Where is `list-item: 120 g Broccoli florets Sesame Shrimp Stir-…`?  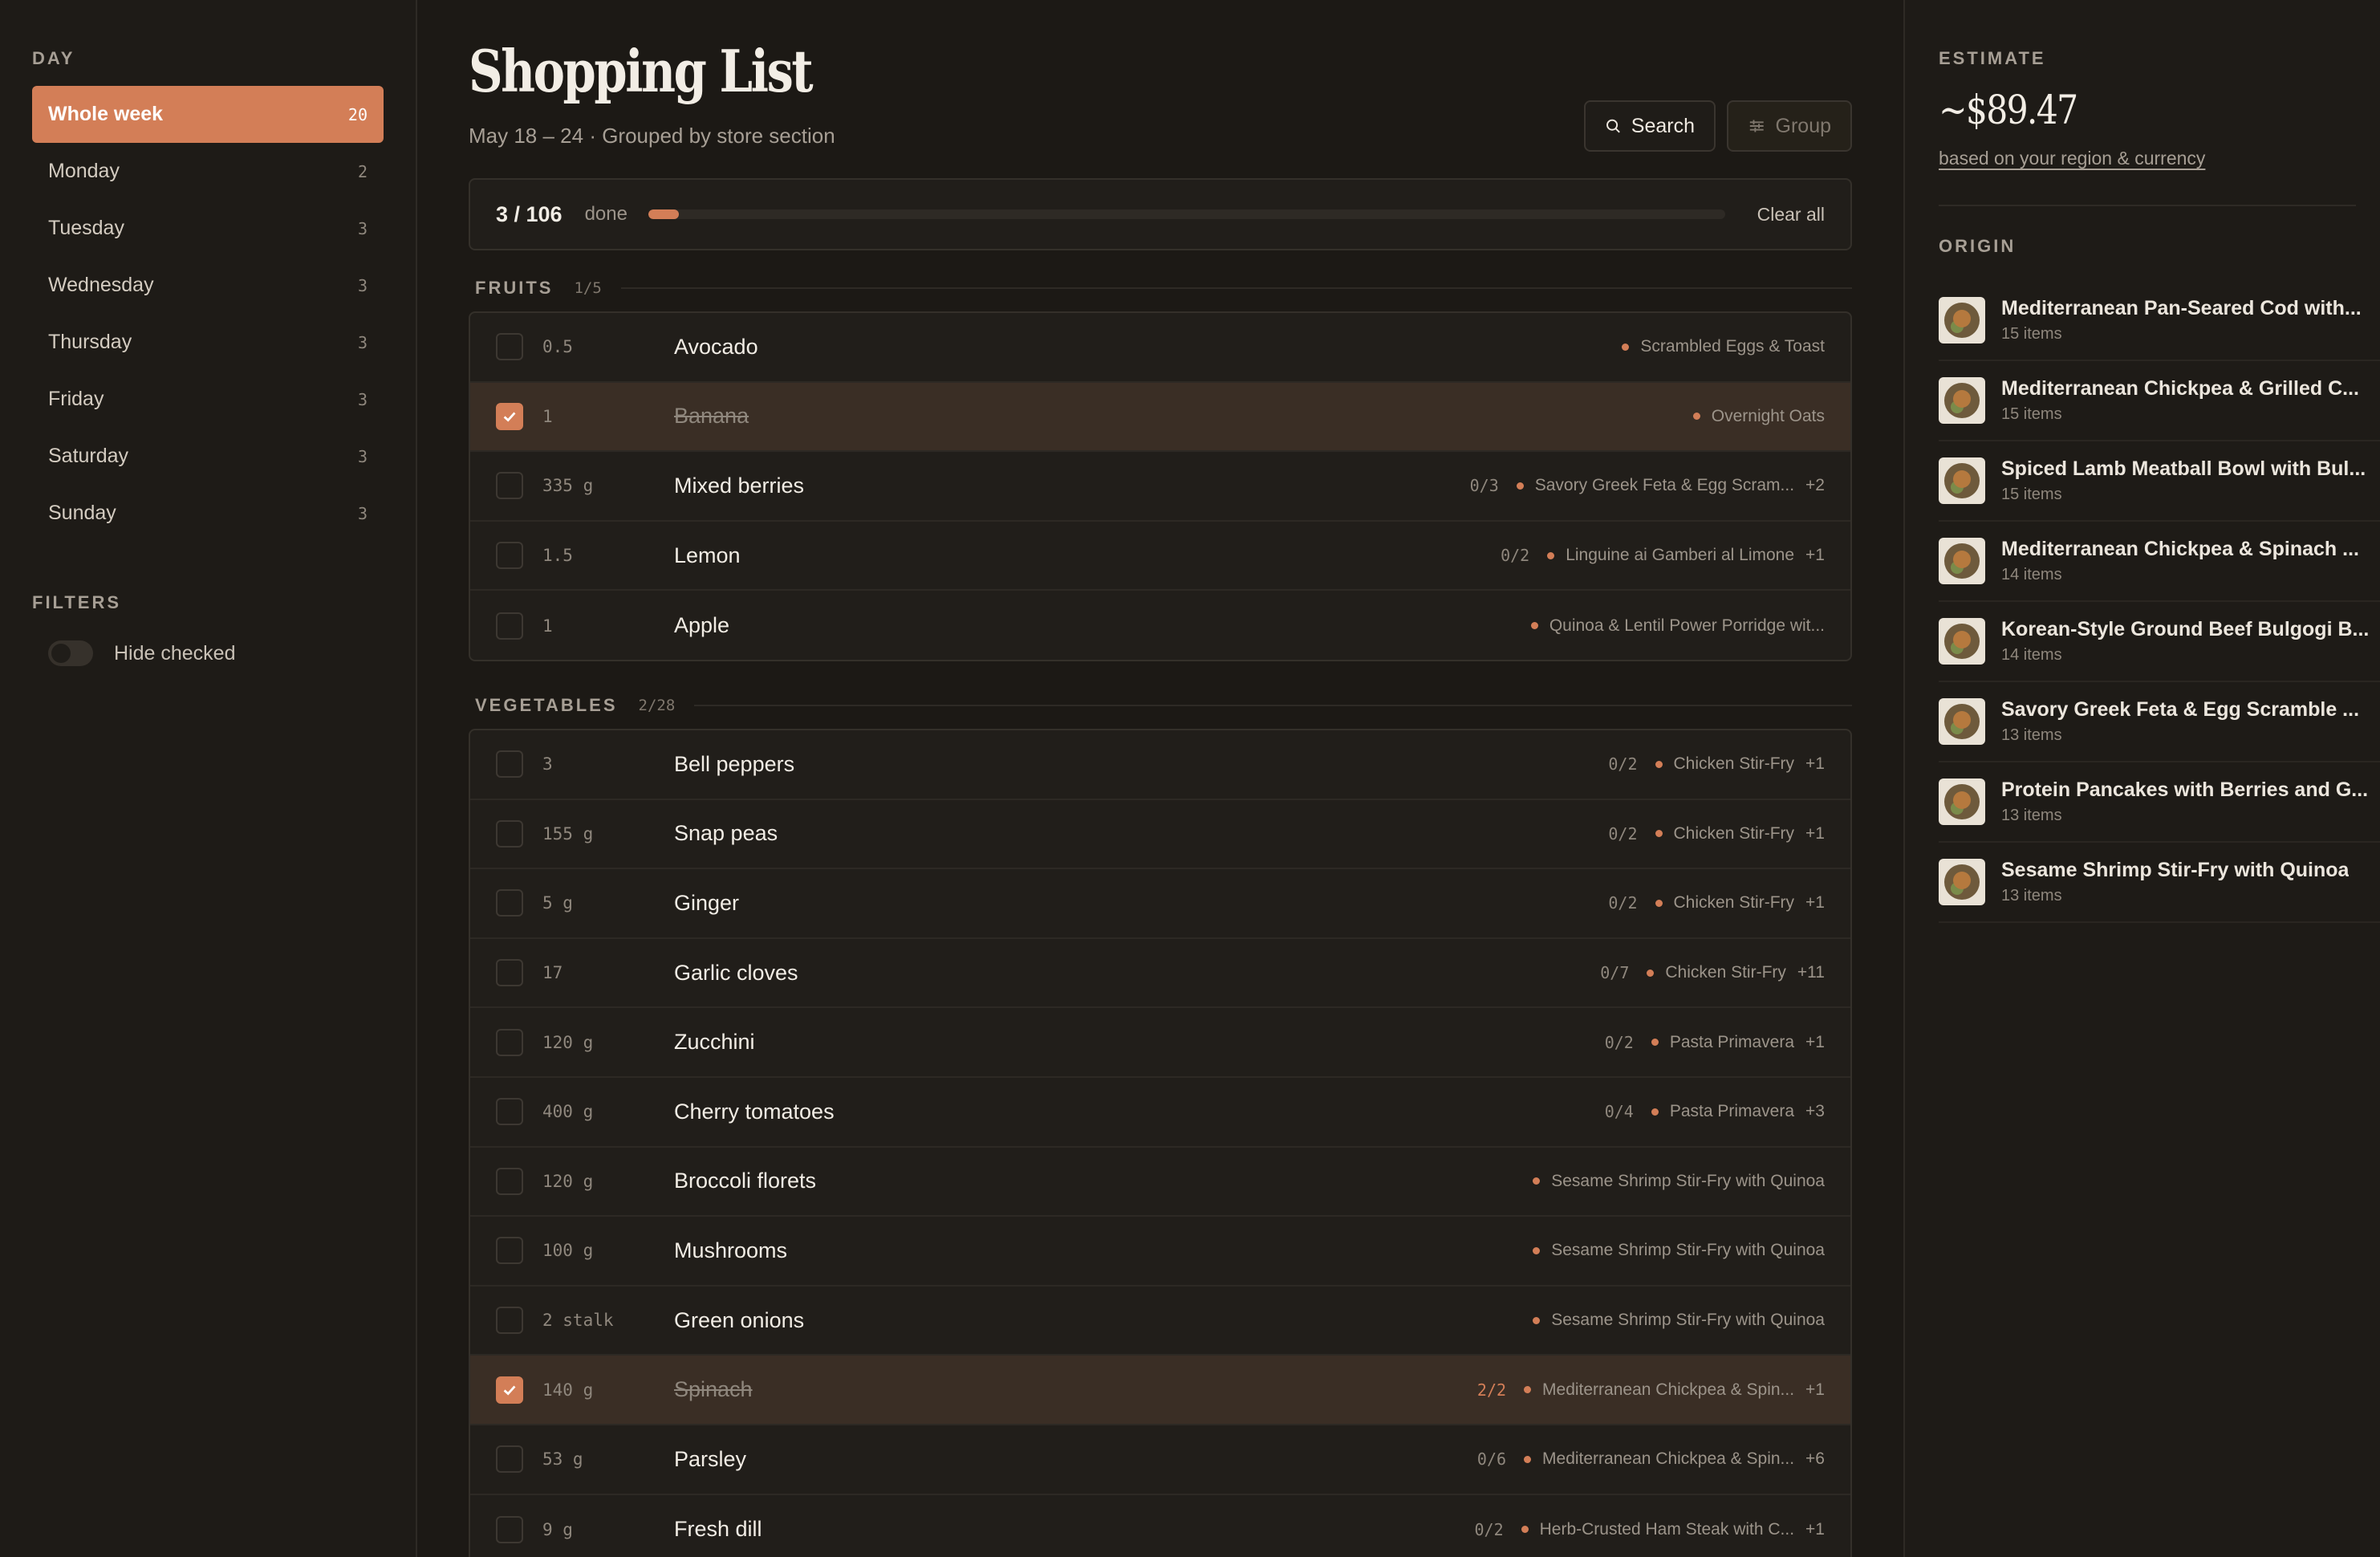 list-item: 120 g Broccoli florets Sesame Shrimp Stir-… is located at coordinates (1160, 1183).